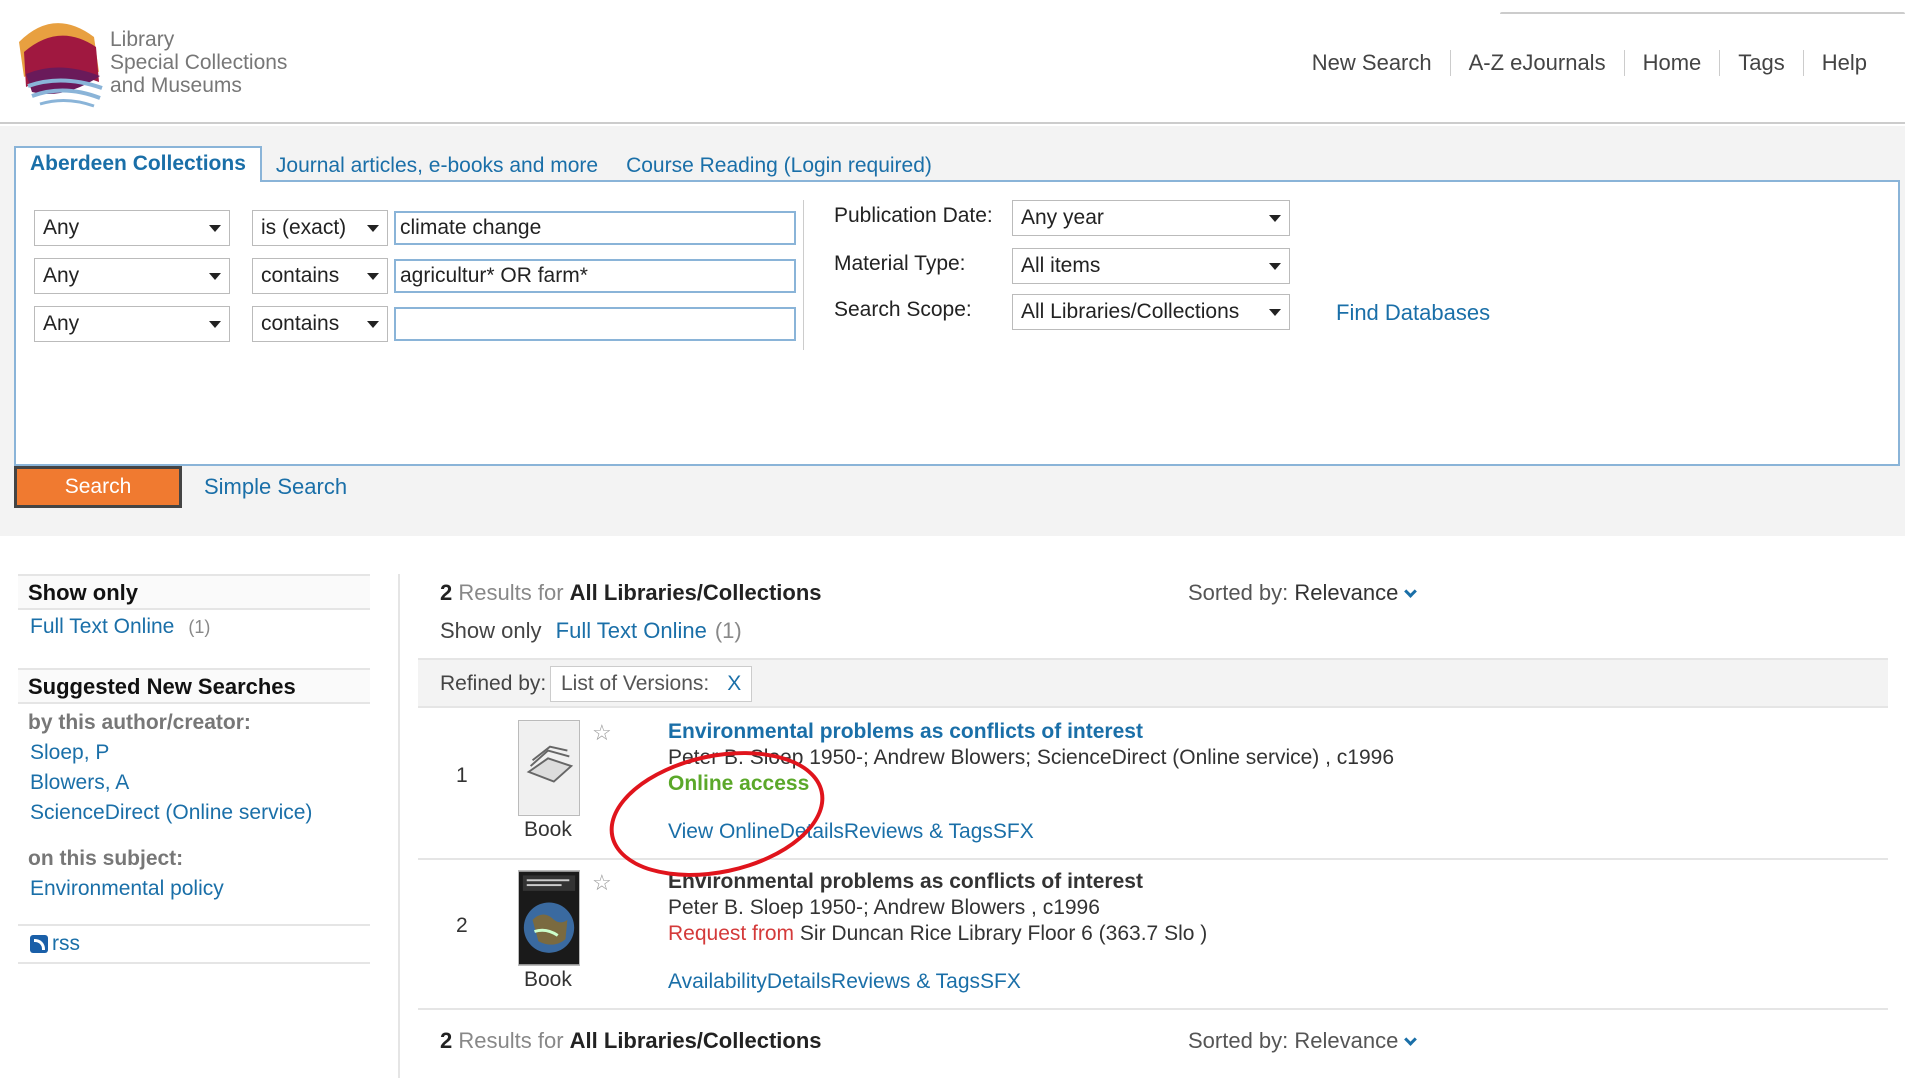  What do you see at coordinates (1702, 14) in the screenshot?
I see `top-border` at bounding box center [1702, 14].